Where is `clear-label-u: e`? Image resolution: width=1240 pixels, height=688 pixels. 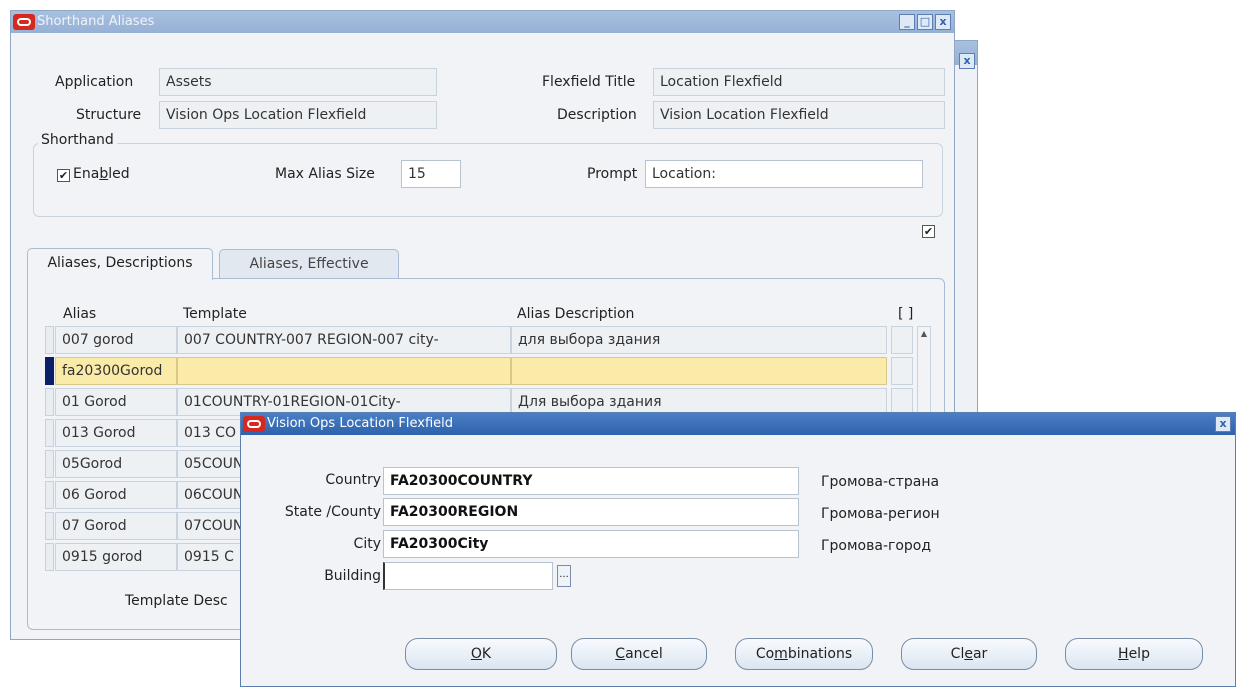 clear-label-u: e is located at coordinates (968, 654).